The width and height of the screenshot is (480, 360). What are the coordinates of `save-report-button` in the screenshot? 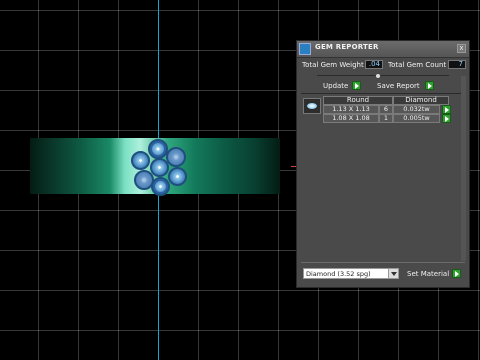 It's located at (429, 85).